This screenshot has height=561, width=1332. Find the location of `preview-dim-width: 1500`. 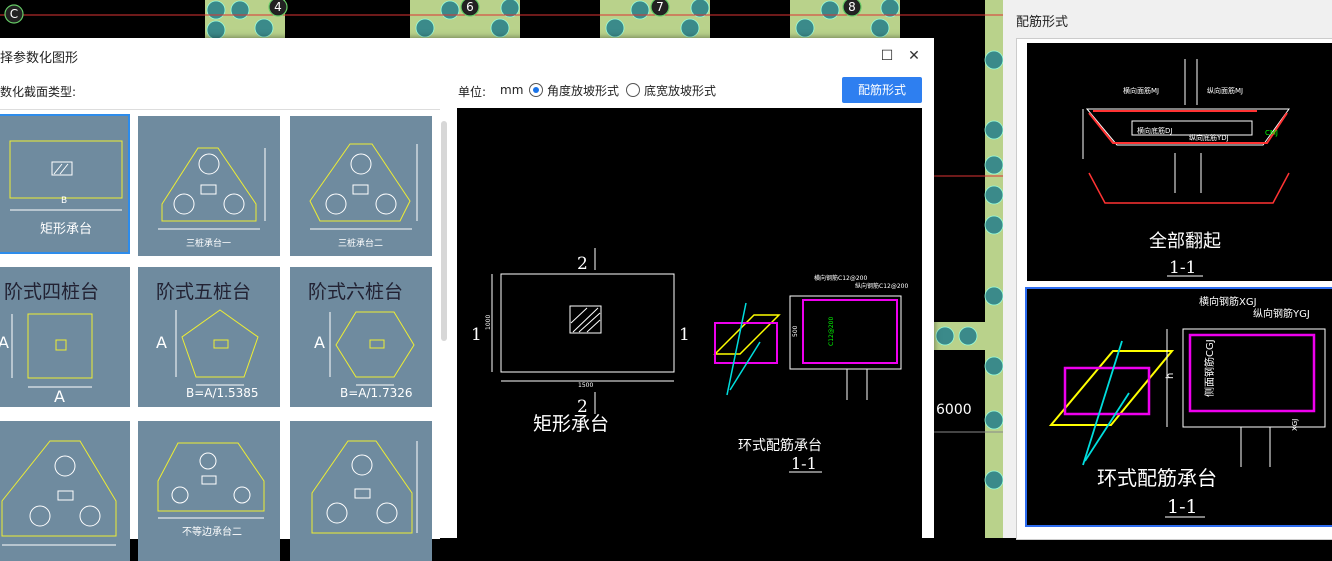

preview-dim-width: 1500 is located at coordinates (585, 385).